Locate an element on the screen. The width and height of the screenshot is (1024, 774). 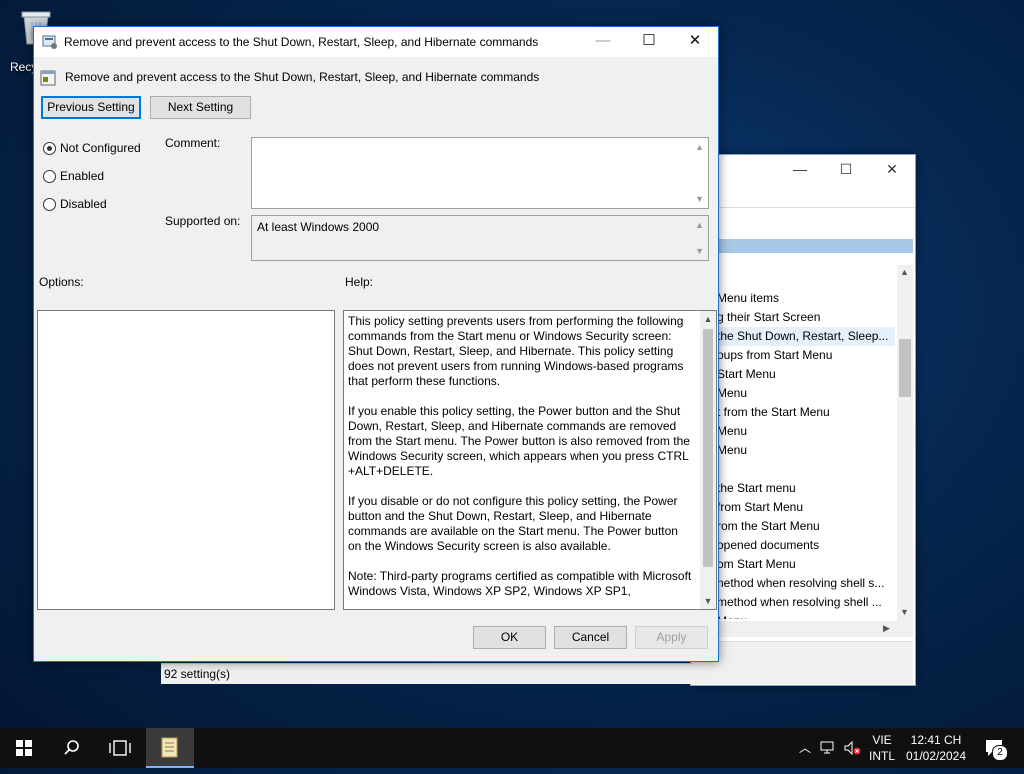
cancel-button: Cancel is located at coordinates (590, 637).